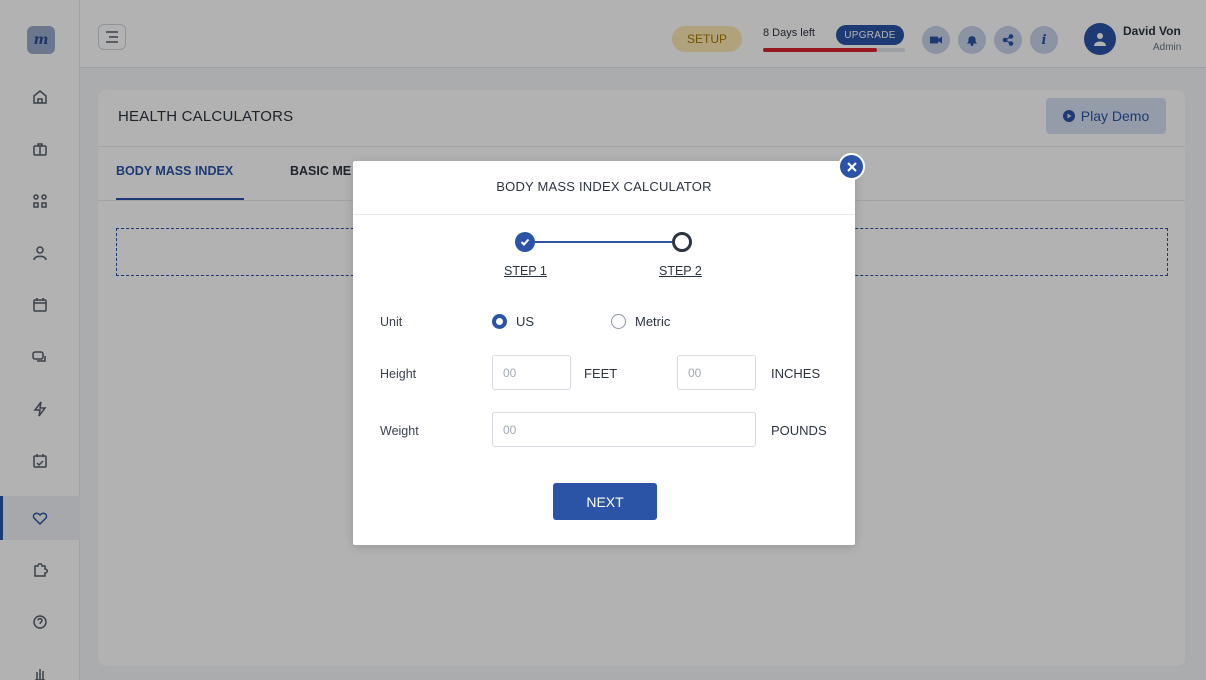 The height and width of the screenshot is (680, 1206). I want to click on height-inches-input, so click(716, 372).